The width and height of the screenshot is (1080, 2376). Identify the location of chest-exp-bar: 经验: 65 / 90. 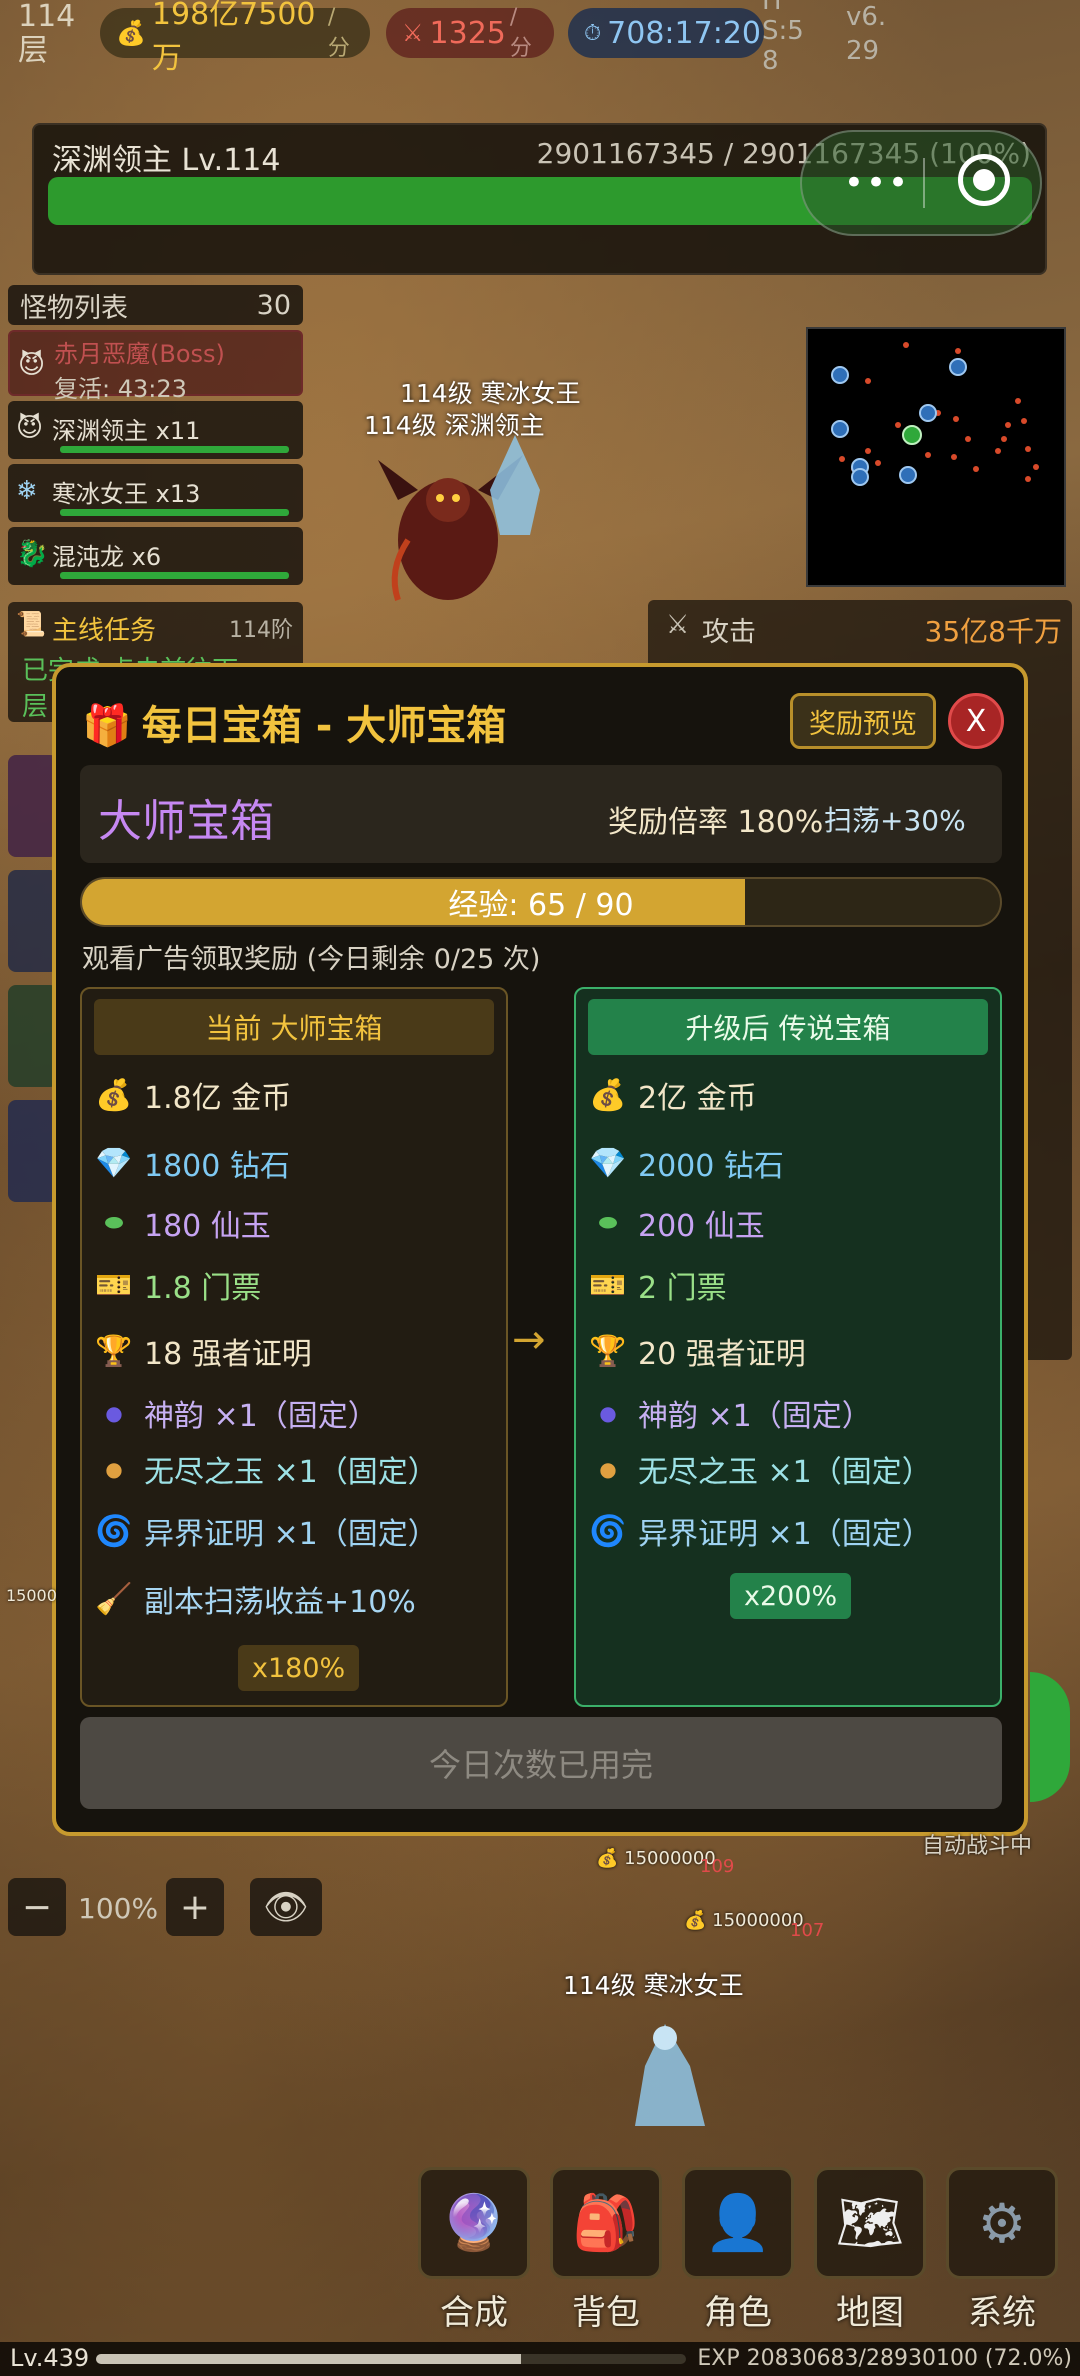
(541, 902).